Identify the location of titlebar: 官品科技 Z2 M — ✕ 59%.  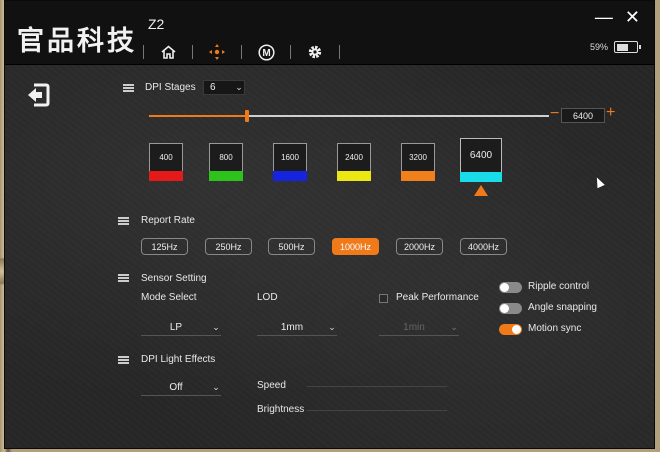
(329, 33).